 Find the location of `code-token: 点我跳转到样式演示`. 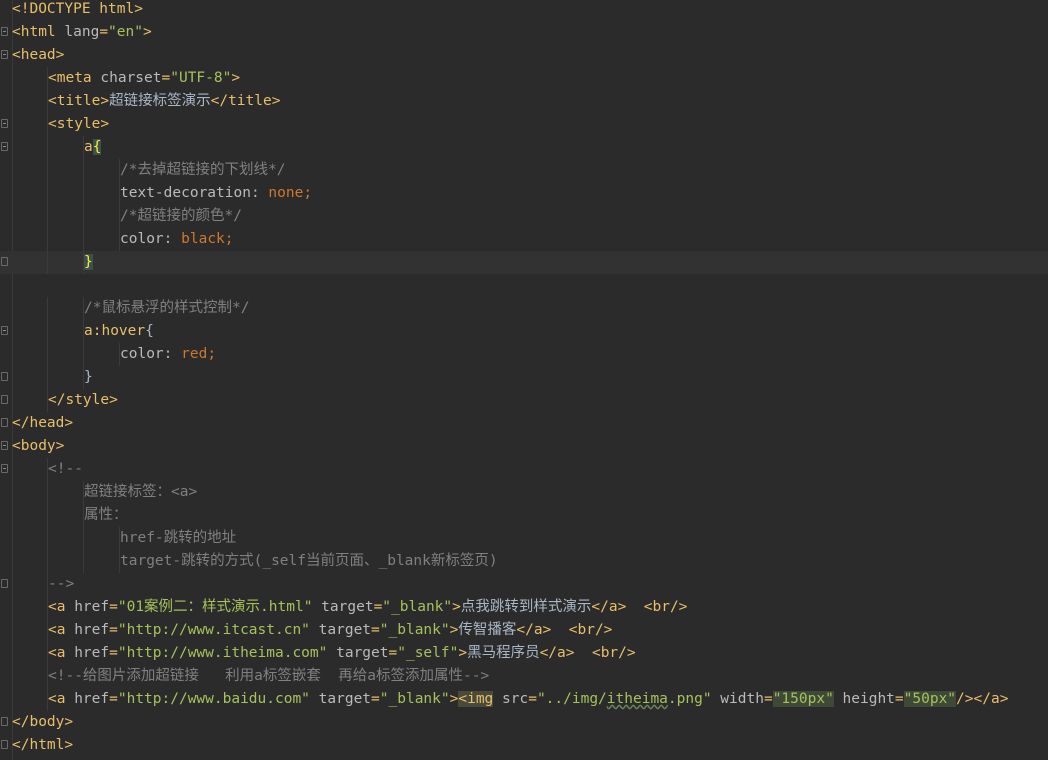

code-token: 点我跳转到样式演示 is located at coordinates (526, 607).